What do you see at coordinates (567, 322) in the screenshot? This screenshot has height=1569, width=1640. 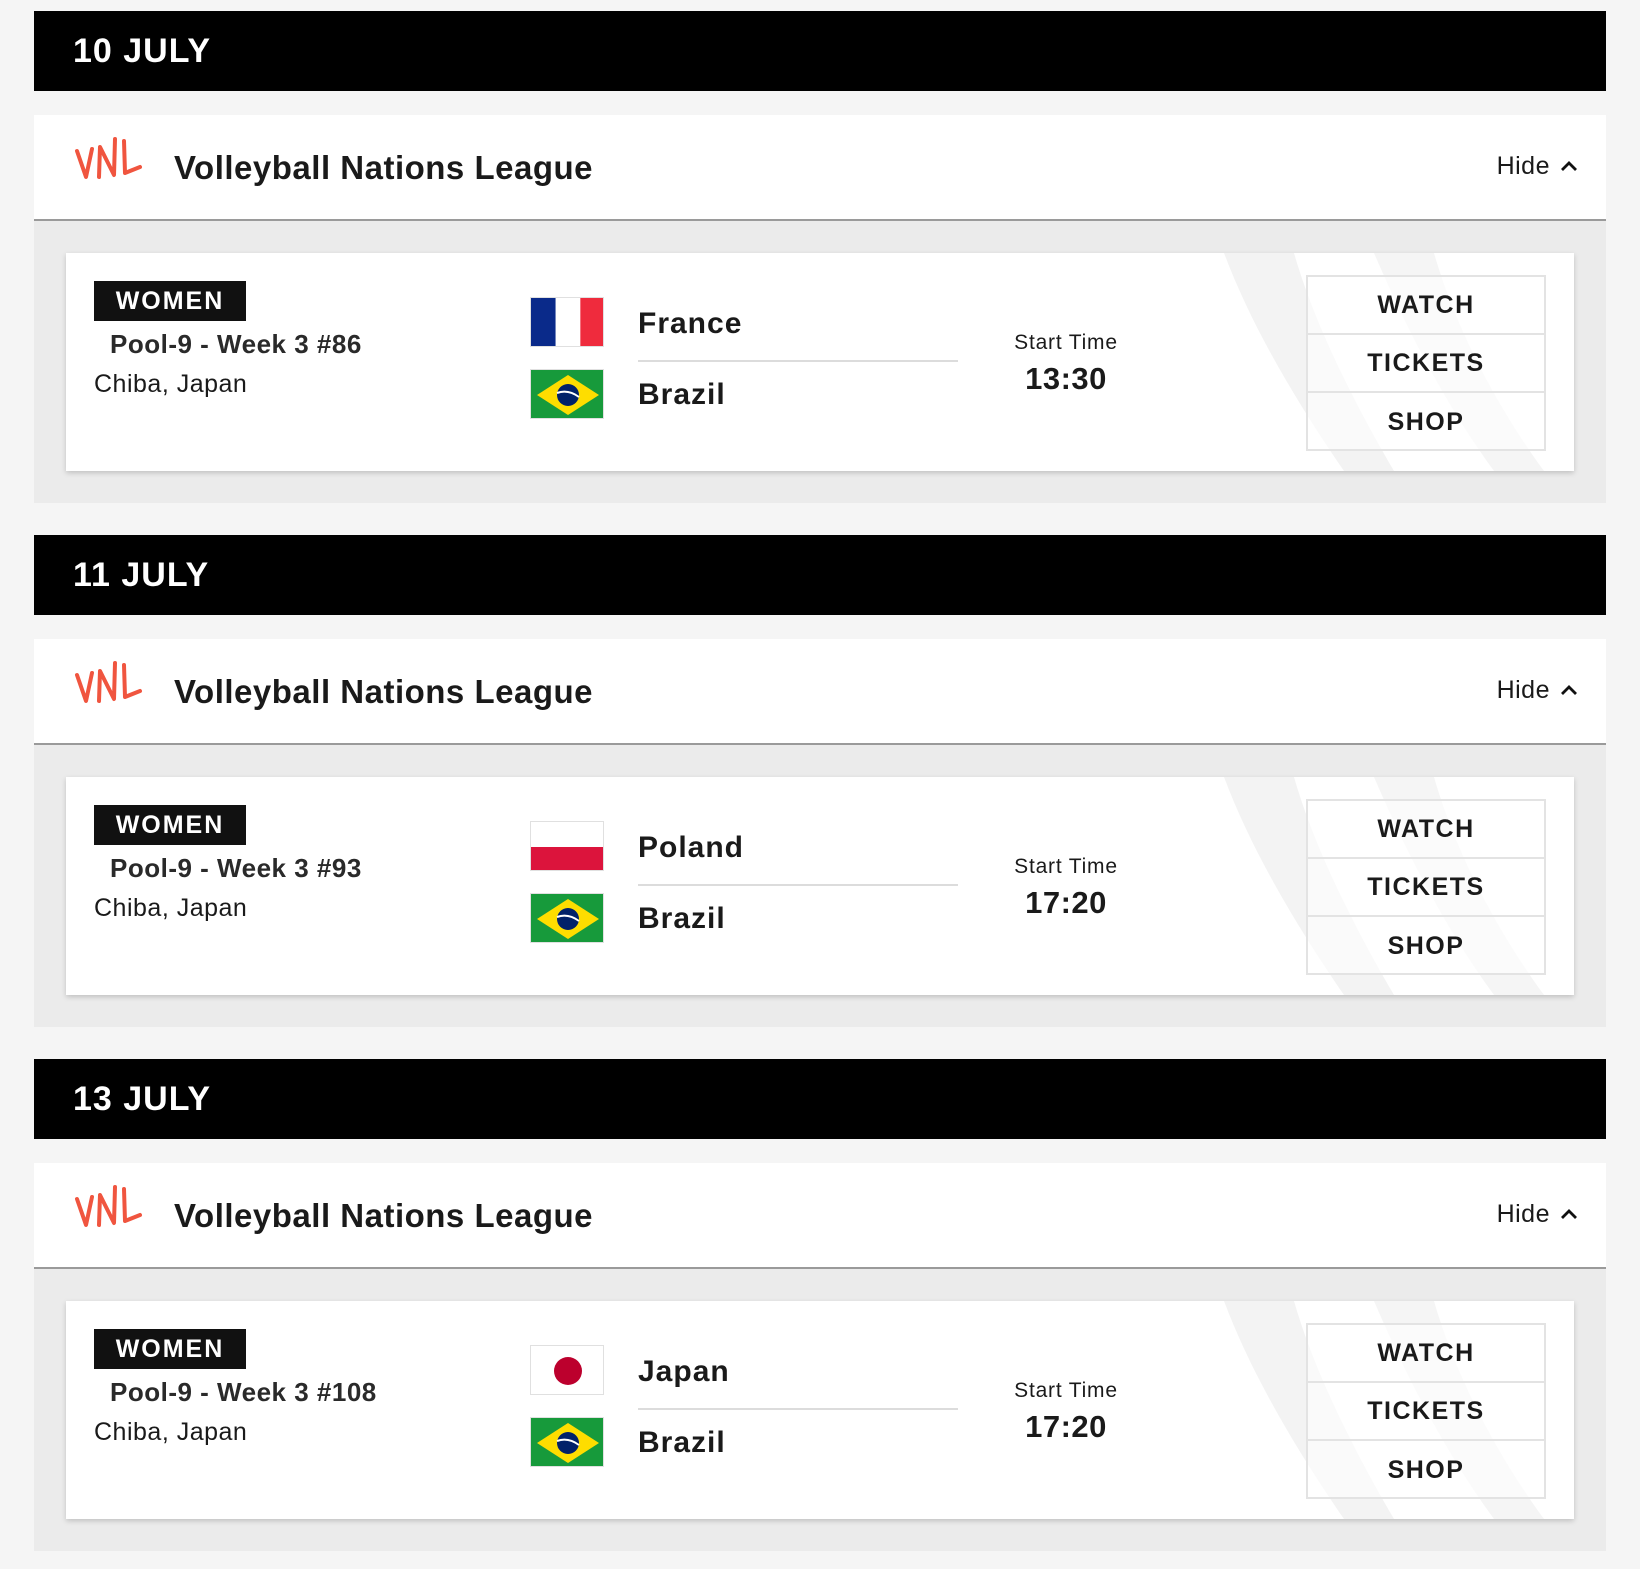 I see `france-flag-icon` at bounding box center [567, 322].